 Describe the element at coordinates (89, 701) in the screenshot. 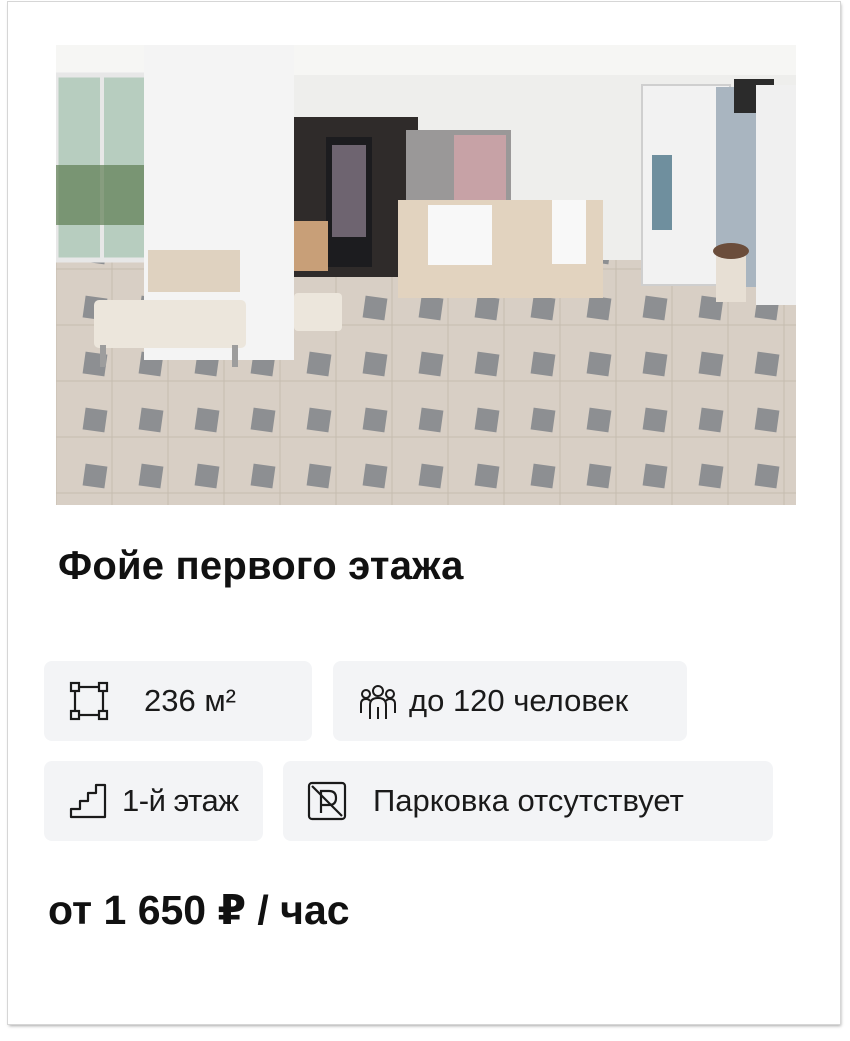

I see `area-square-icon` at that location.